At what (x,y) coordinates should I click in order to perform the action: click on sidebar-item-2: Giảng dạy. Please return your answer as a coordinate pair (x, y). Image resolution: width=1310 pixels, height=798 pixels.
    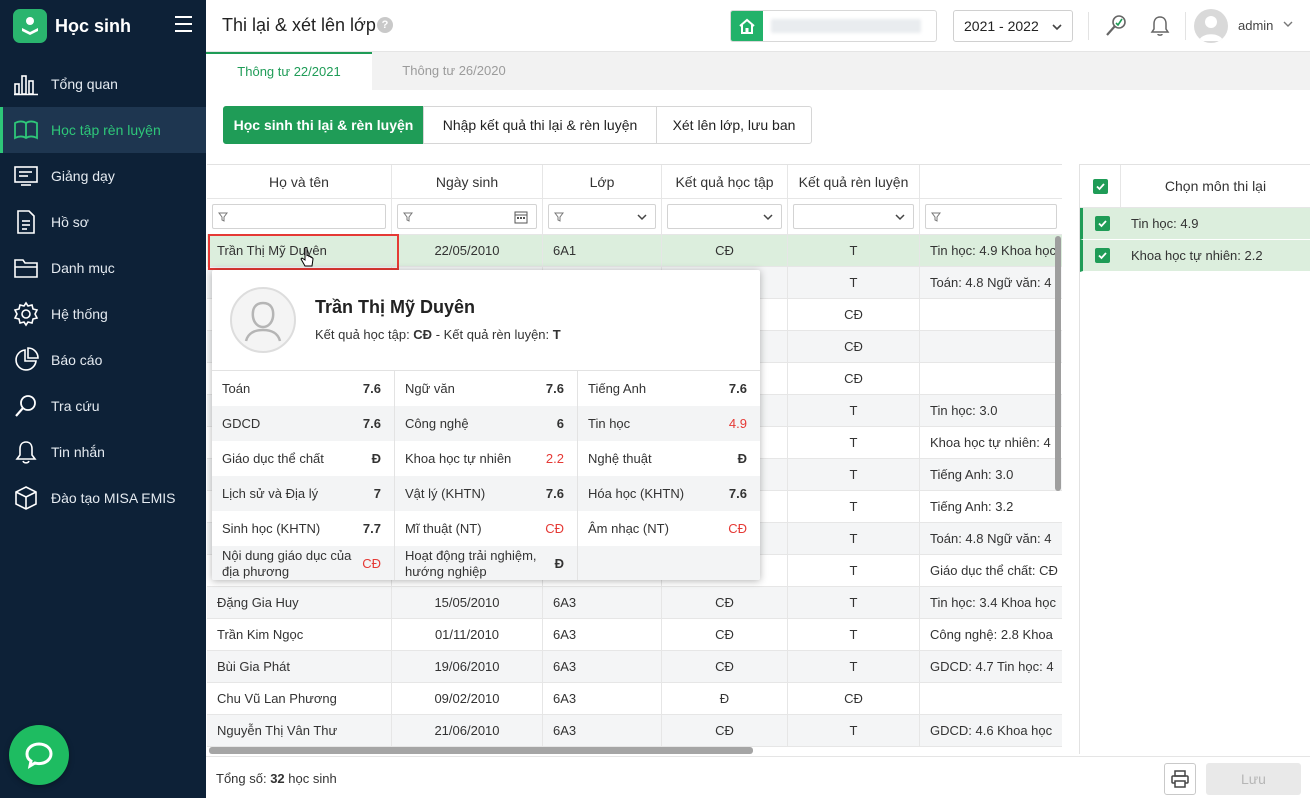
    Looking at the image, I should click on (103, 176).